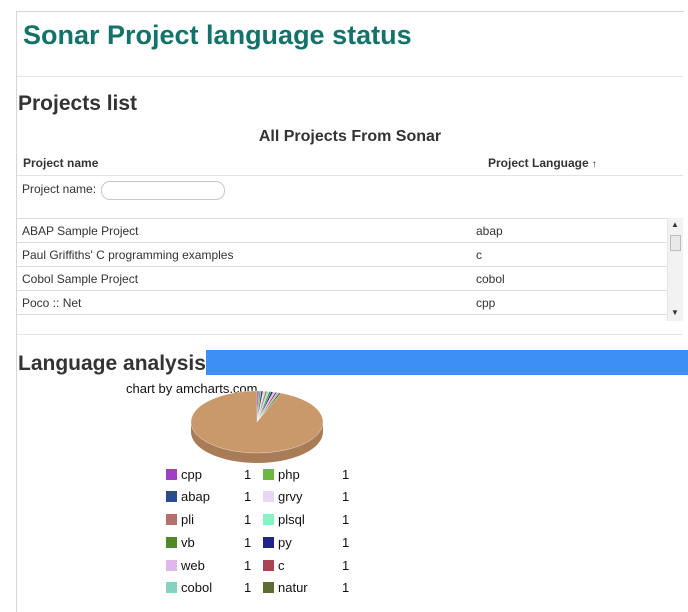  Describe the element at coordinates (675, 243) in the screenshot. I see `scroll-thumb` at that location.